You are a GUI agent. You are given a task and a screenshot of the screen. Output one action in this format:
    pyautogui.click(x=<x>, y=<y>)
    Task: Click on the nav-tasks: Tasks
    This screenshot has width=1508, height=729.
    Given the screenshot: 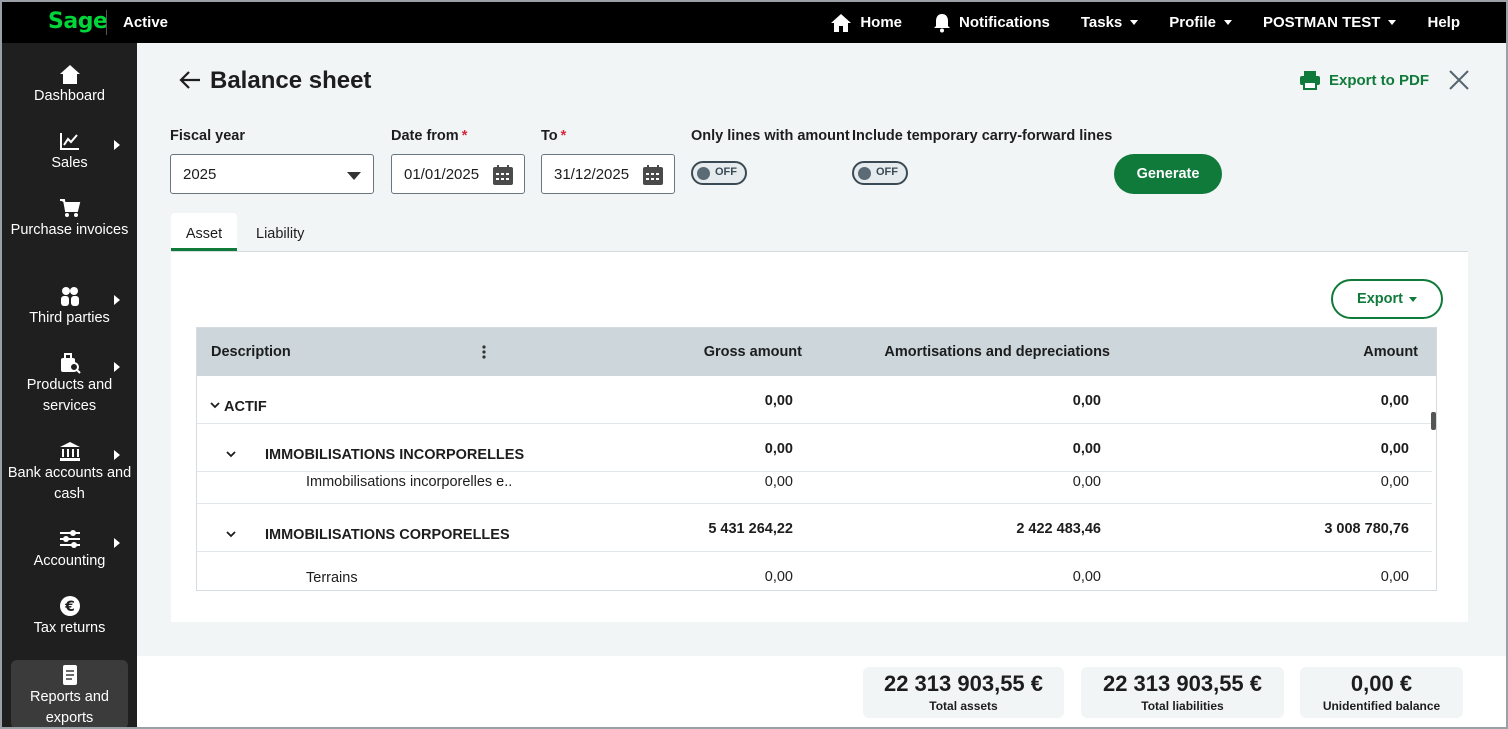 What is the action you would take?
    pyautogui.click(x=1109, y=22)
    